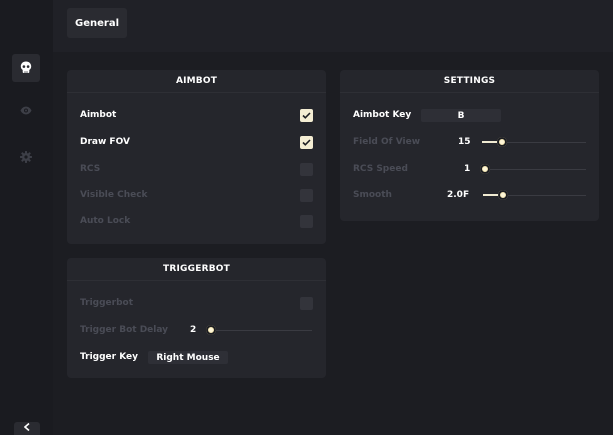  I want to click on sidebar-gear-button, so click(26, 157).